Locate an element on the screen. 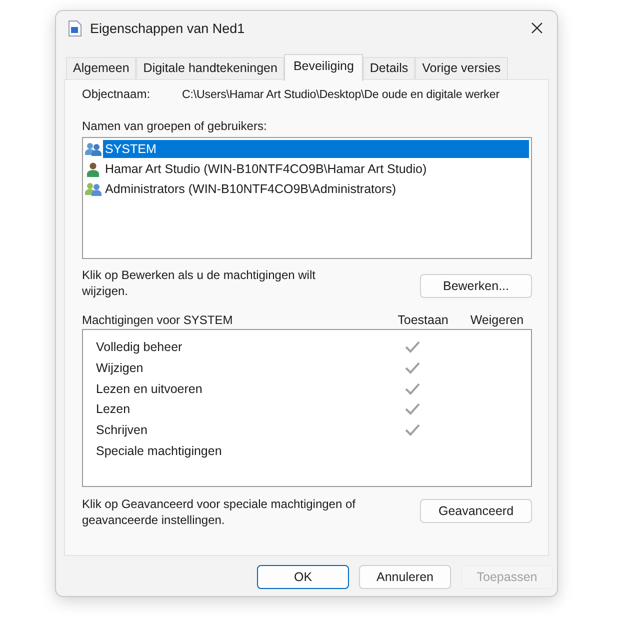 The width and height of the screenshot is (626, 626). permission-name: Speciale machtigingen is located at coordinates (159, 451).